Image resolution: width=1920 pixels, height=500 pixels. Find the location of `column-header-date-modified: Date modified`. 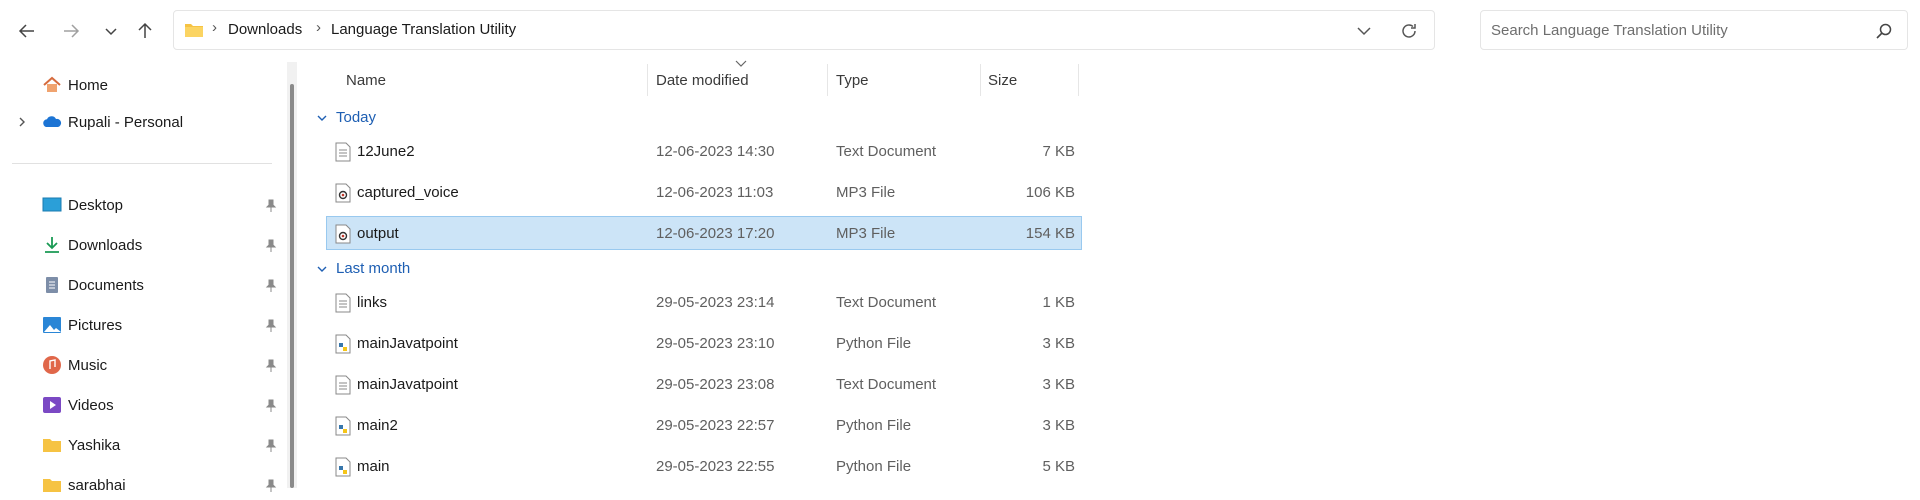

column-header-date-modified: Date modified is located at coordinates (702, 80).